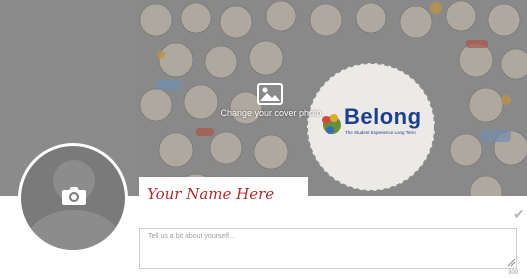  I want to click on camera-icon, so click(74, 196).